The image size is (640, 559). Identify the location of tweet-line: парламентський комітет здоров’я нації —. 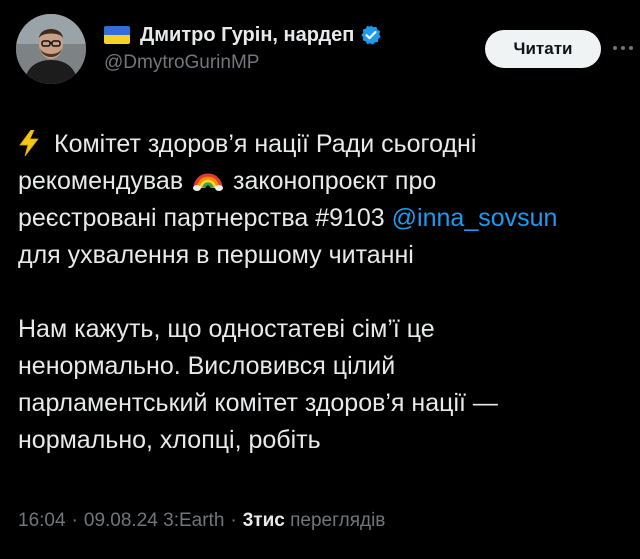
(258, 403).